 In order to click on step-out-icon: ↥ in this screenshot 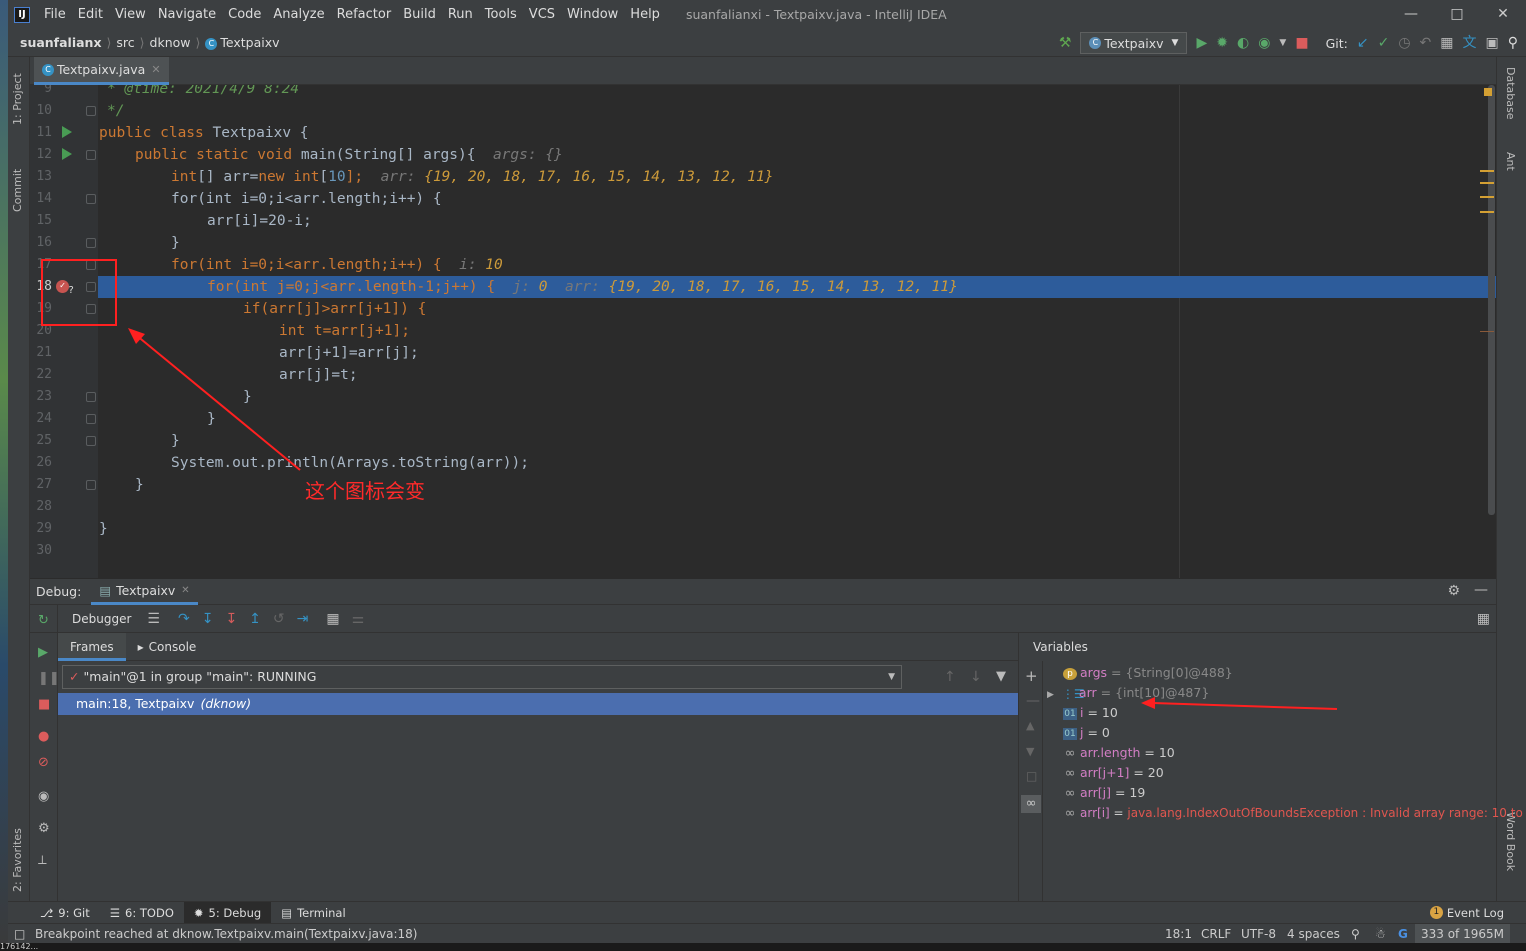, I will do `click(255, 619)`.